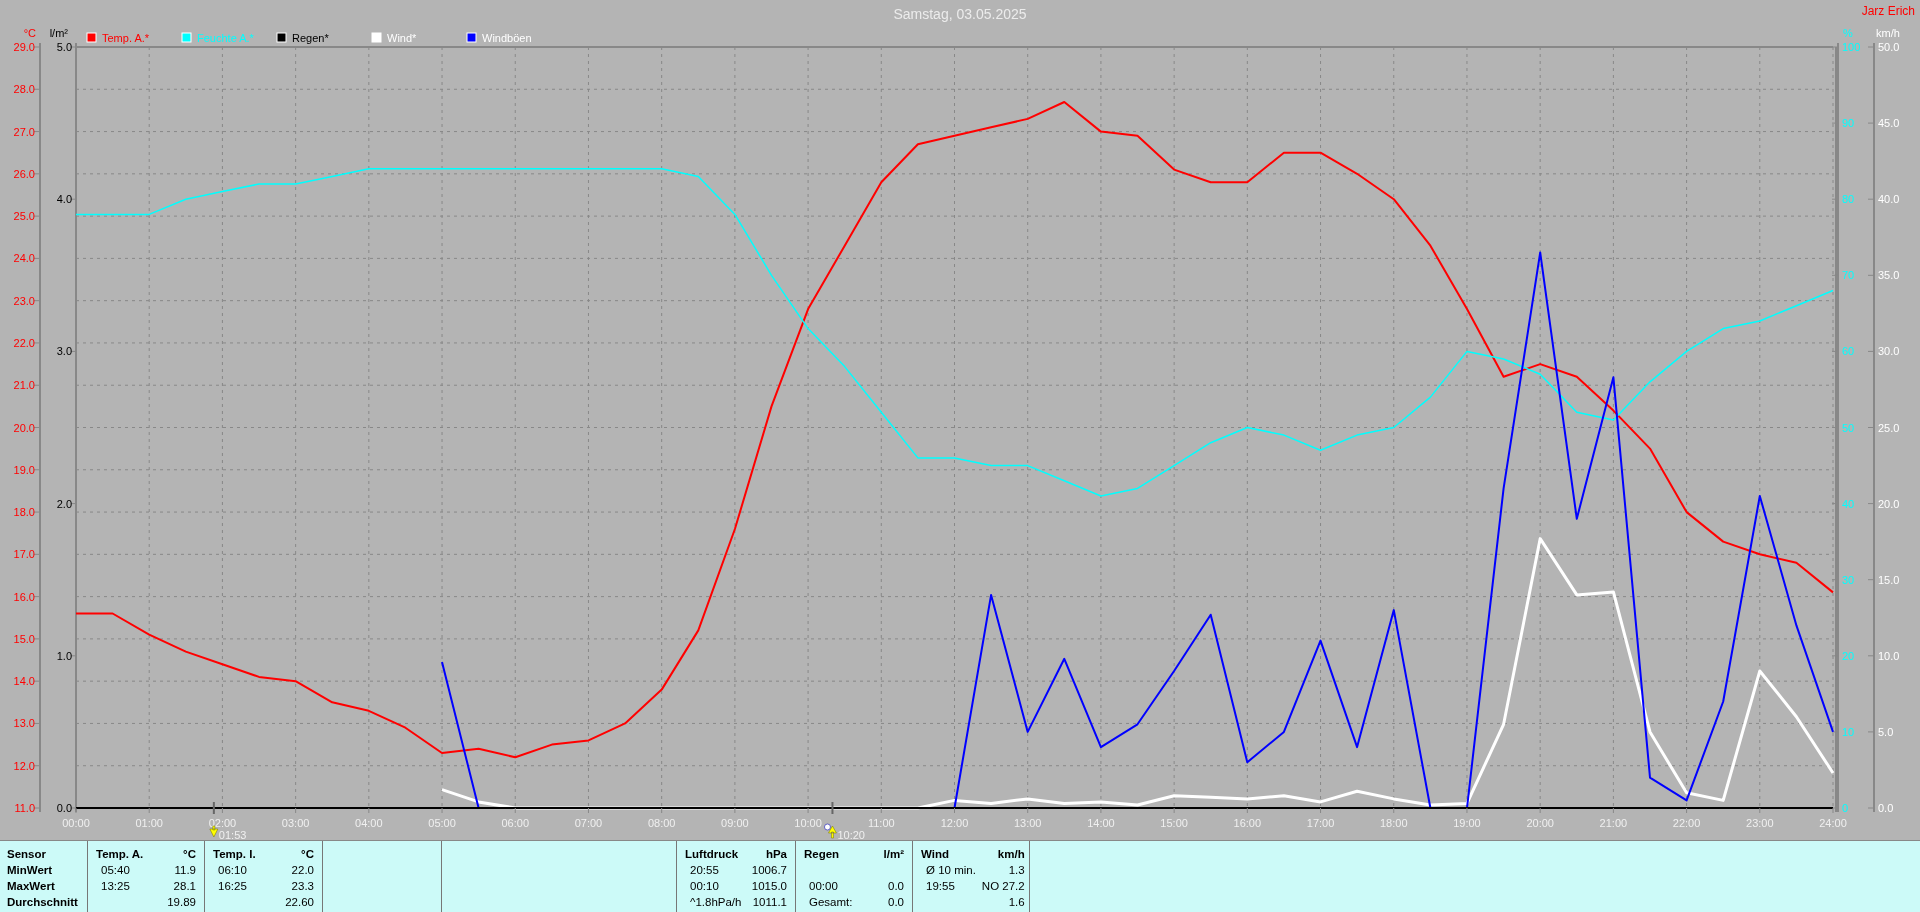 Image resolution: width=1920 pixels, height=912 pixels. Describe the element at coordinates (76, 823) in the screenshot. I see `axis-label: 00:00` at that location.